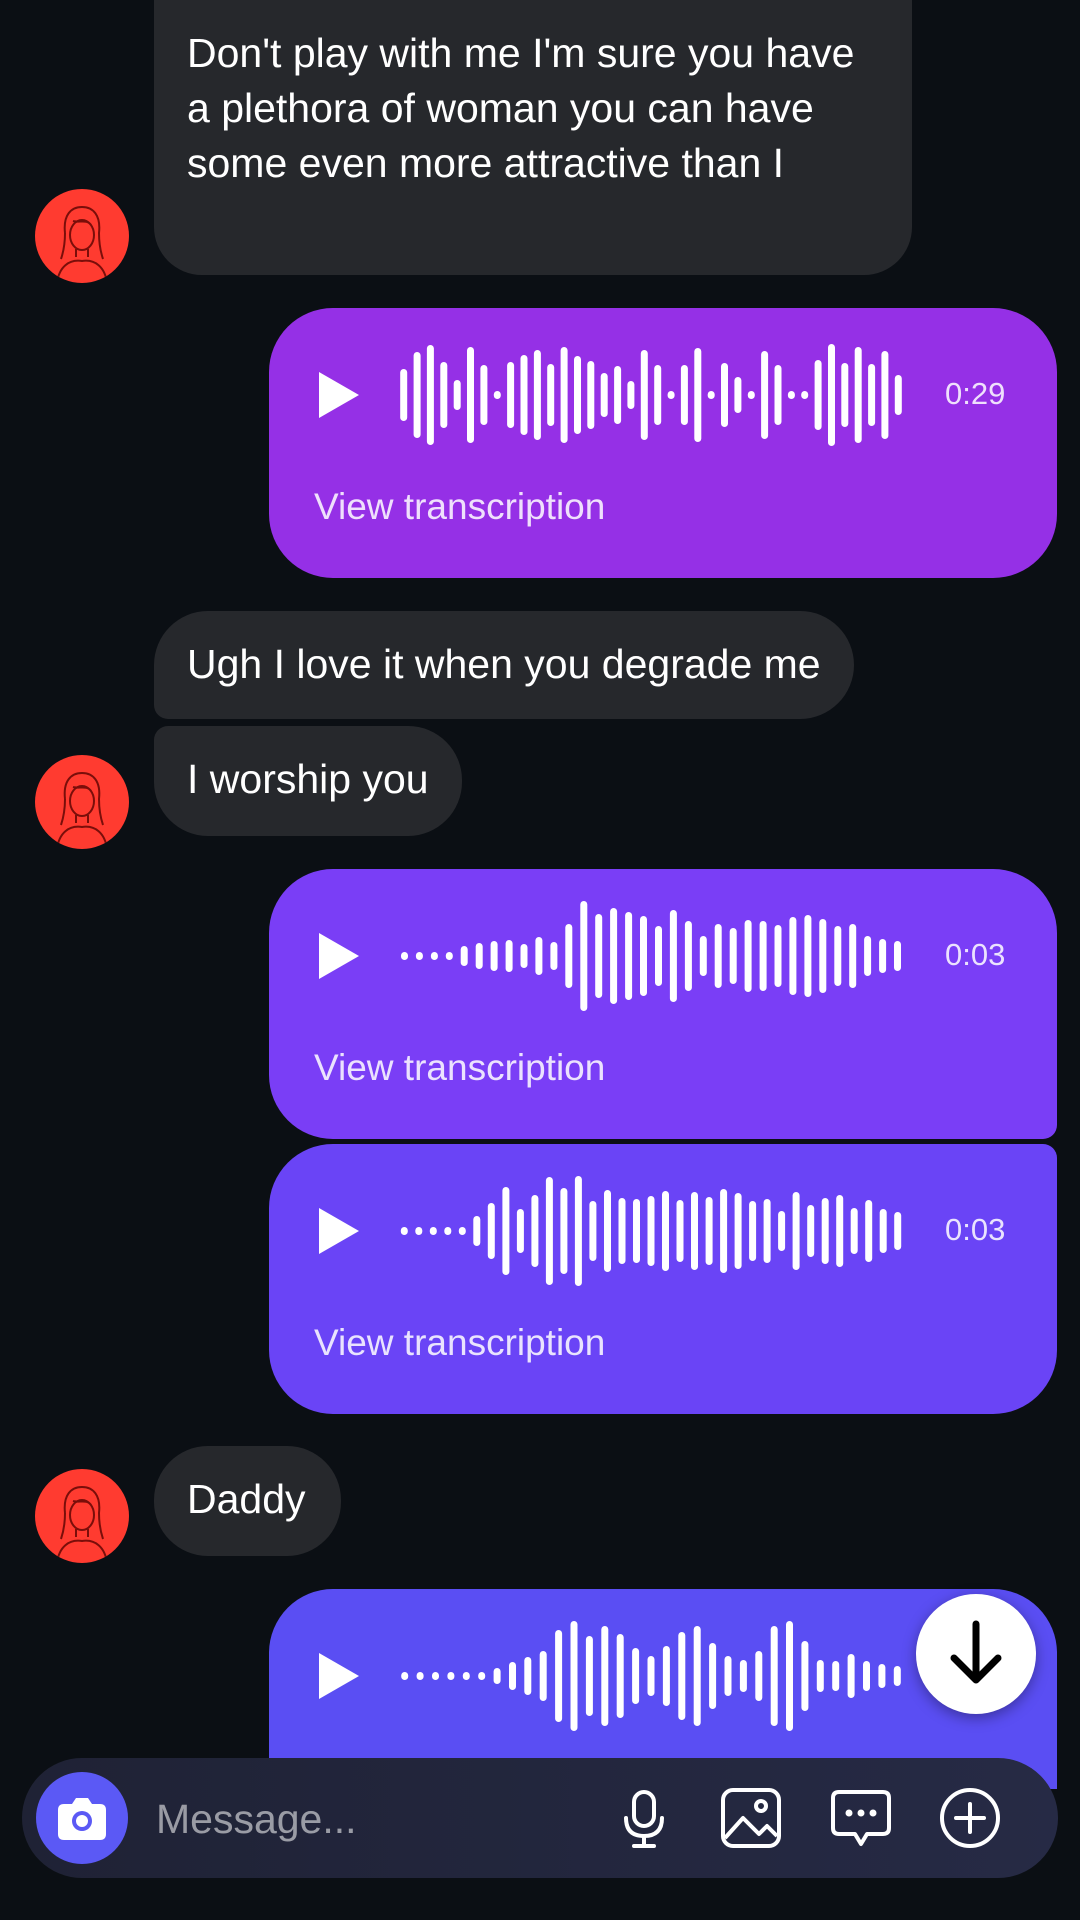 Image resolution: width=1080 pixels, height=1920 pixels. I want to click on sticker-chat-button, so click(861, 1818).